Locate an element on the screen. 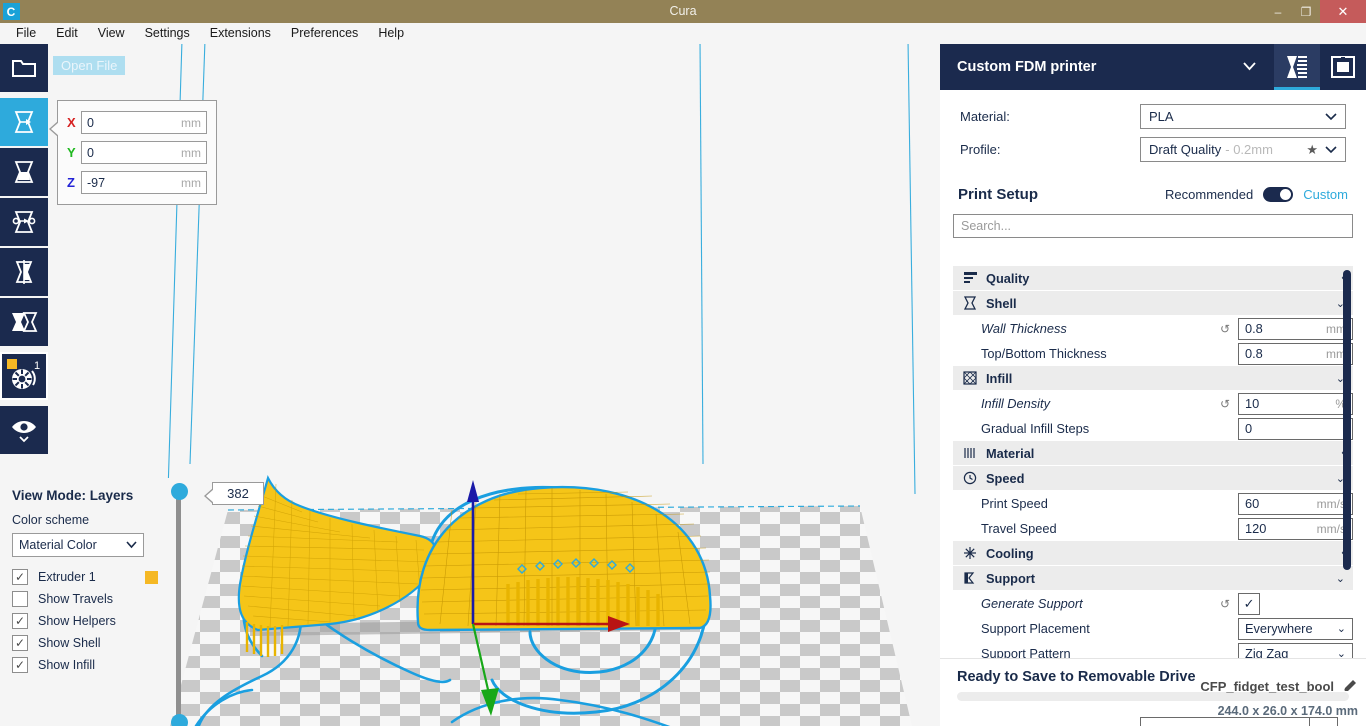 The height and width of the screenshot is (726, 1366). layer-slider-track is located at coordinates (178, 605).